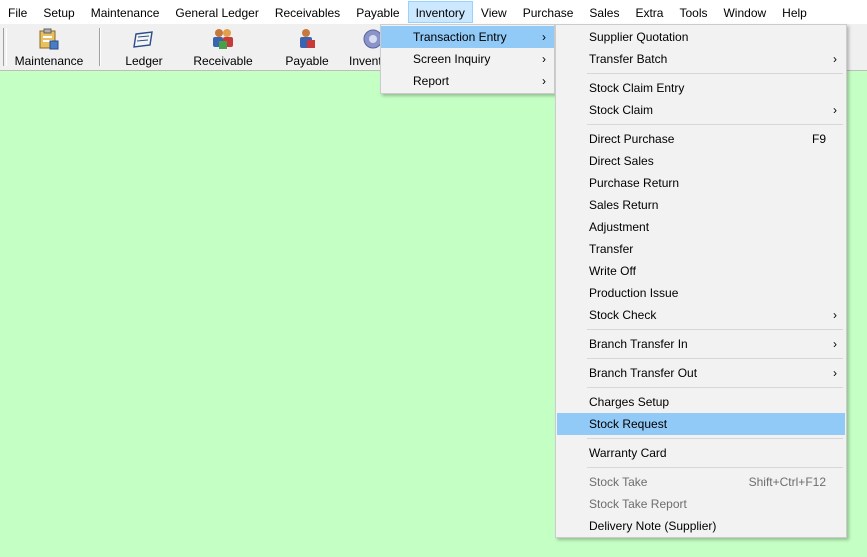  Describe the element at coordinates (223, 39) in the screenshot. I see `receivable-icon` at that location.